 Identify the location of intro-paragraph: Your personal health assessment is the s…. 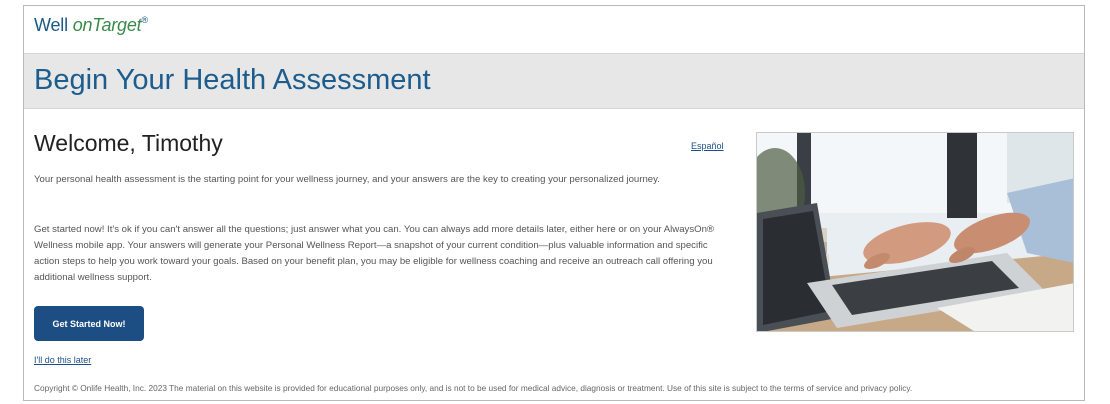
(347, 179).